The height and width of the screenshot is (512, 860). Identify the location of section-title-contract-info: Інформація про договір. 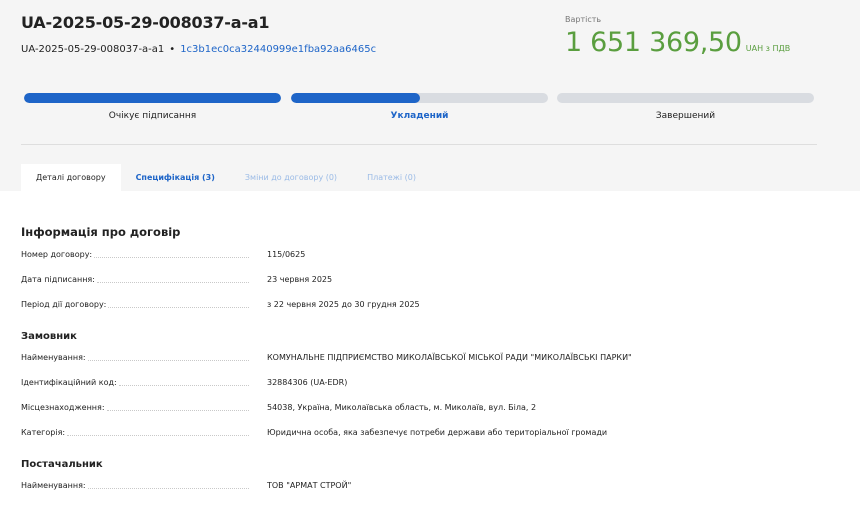
(101, 232).